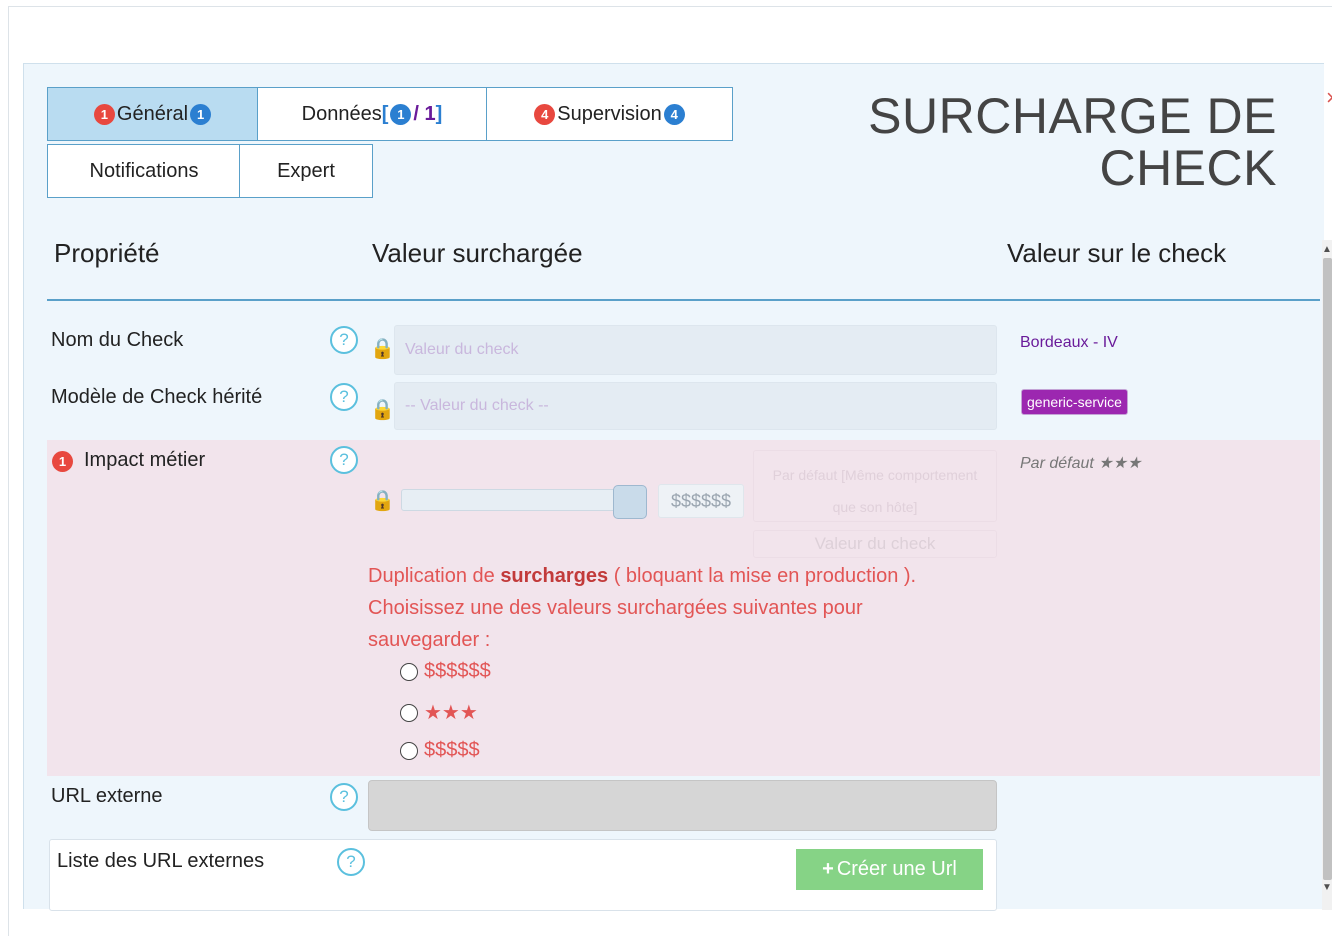 This screenshot has height=936, width=1332. I want to click on inherited-model-help-icon: ?, so click(344, 397).